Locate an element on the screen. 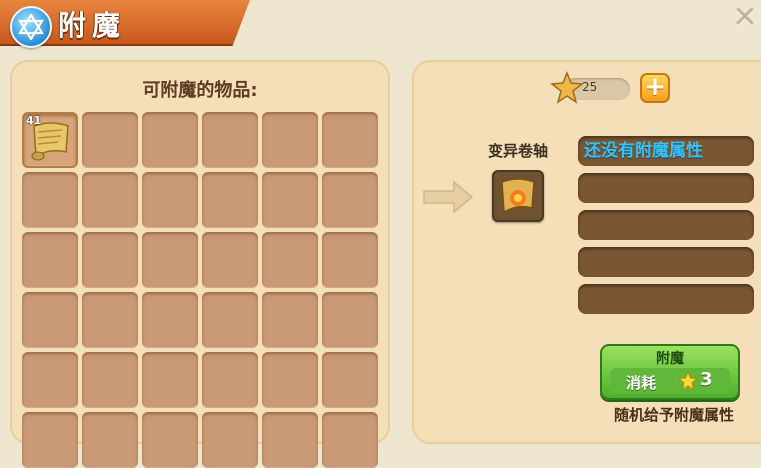 Image resolution: width=761 pixels, height=468 pixels. enchantable-items-title: 可附魔的物品: is located at coordinates (200, 90).